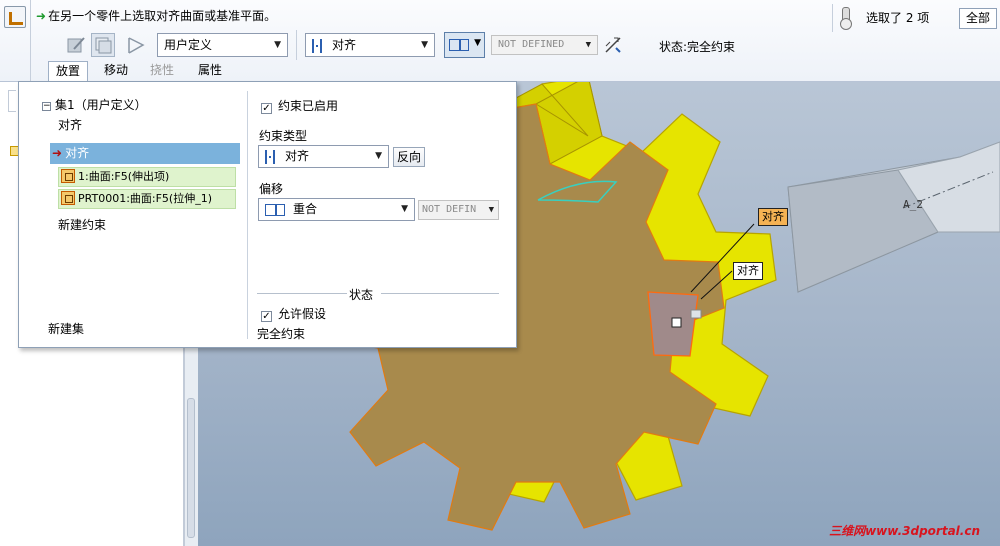 The width and height of the screenshot is (1000, 546). Describe the element at coordinates (846, 18) in the screenshot. I see `selection-status-icon` at that location.